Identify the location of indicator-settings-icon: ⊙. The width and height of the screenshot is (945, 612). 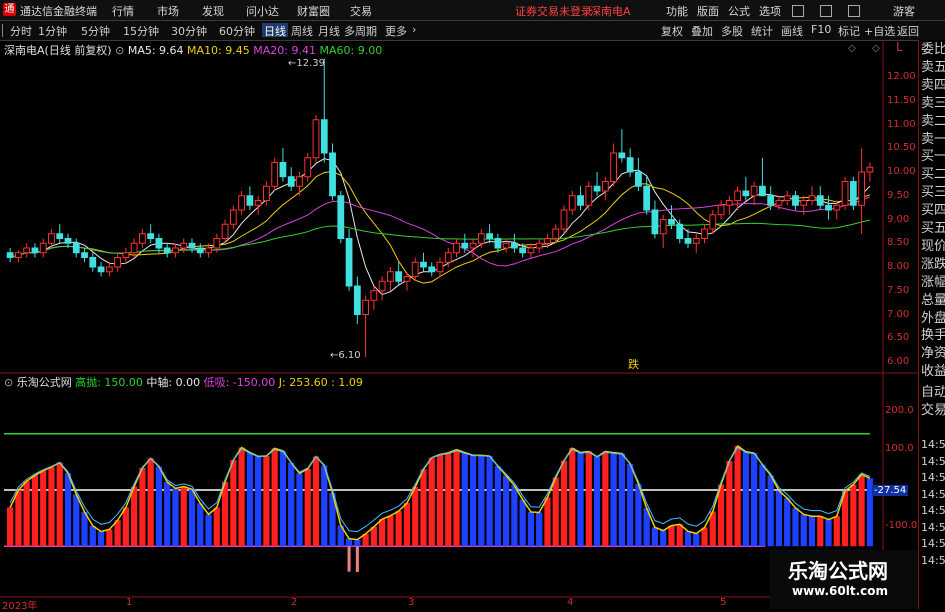
(8, 382).